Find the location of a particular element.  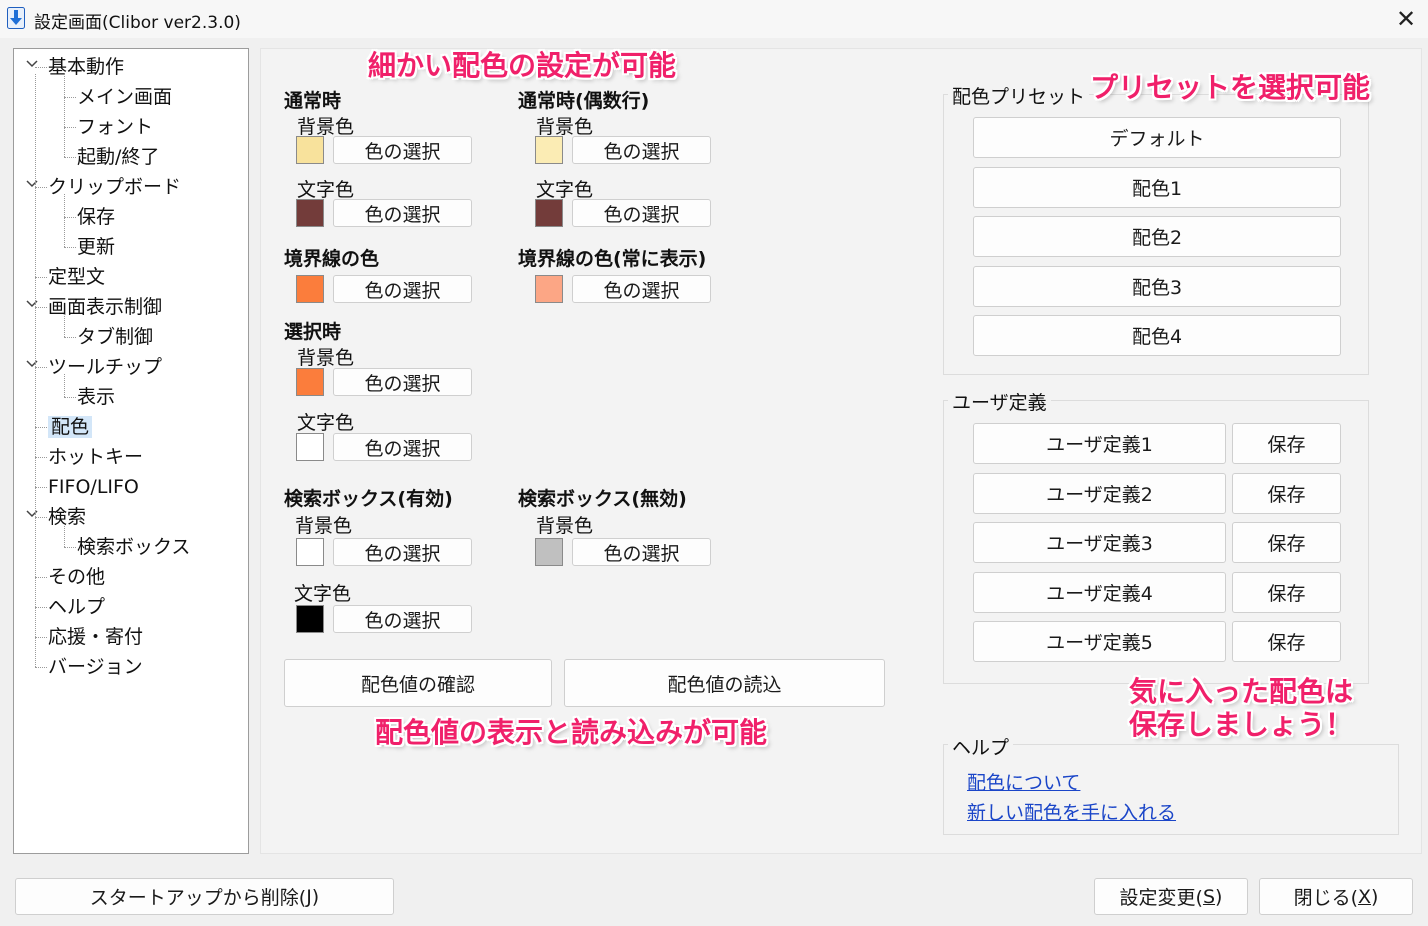

tree-item-label: その他 is located at coordinates (77, 577).